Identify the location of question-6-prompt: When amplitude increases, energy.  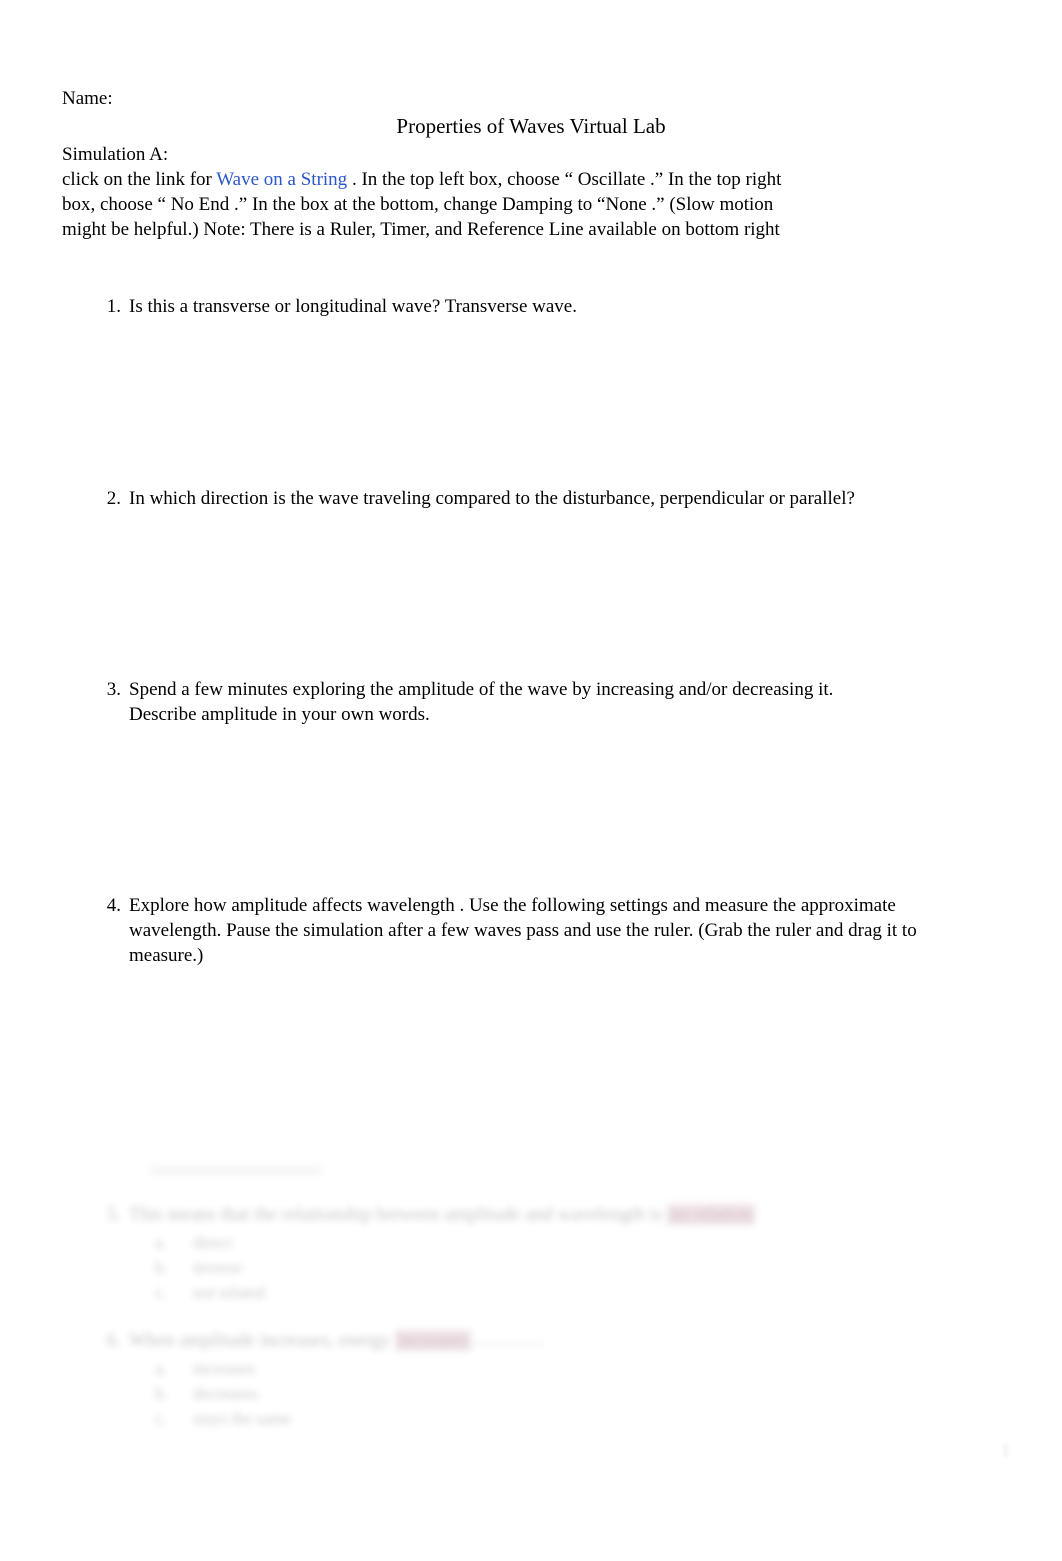
(262, 1340).